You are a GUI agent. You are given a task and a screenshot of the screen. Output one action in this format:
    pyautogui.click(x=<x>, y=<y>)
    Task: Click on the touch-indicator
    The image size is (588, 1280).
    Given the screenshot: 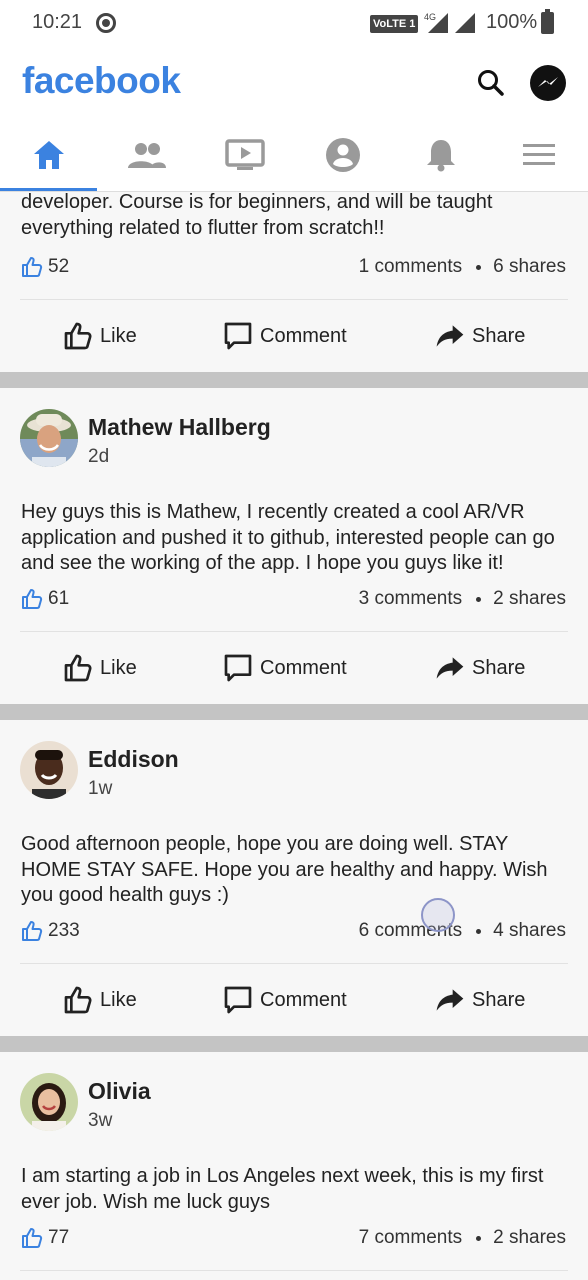 What is the action you would take?
    pyautogui.click(x=438, y=915)
    